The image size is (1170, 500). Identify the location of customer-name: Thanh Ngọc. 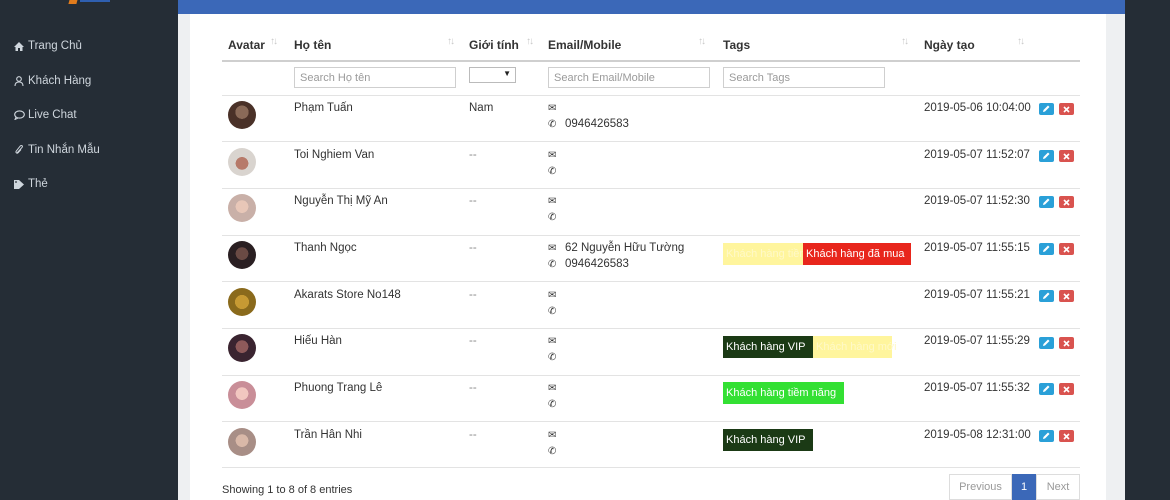
(325, 248).